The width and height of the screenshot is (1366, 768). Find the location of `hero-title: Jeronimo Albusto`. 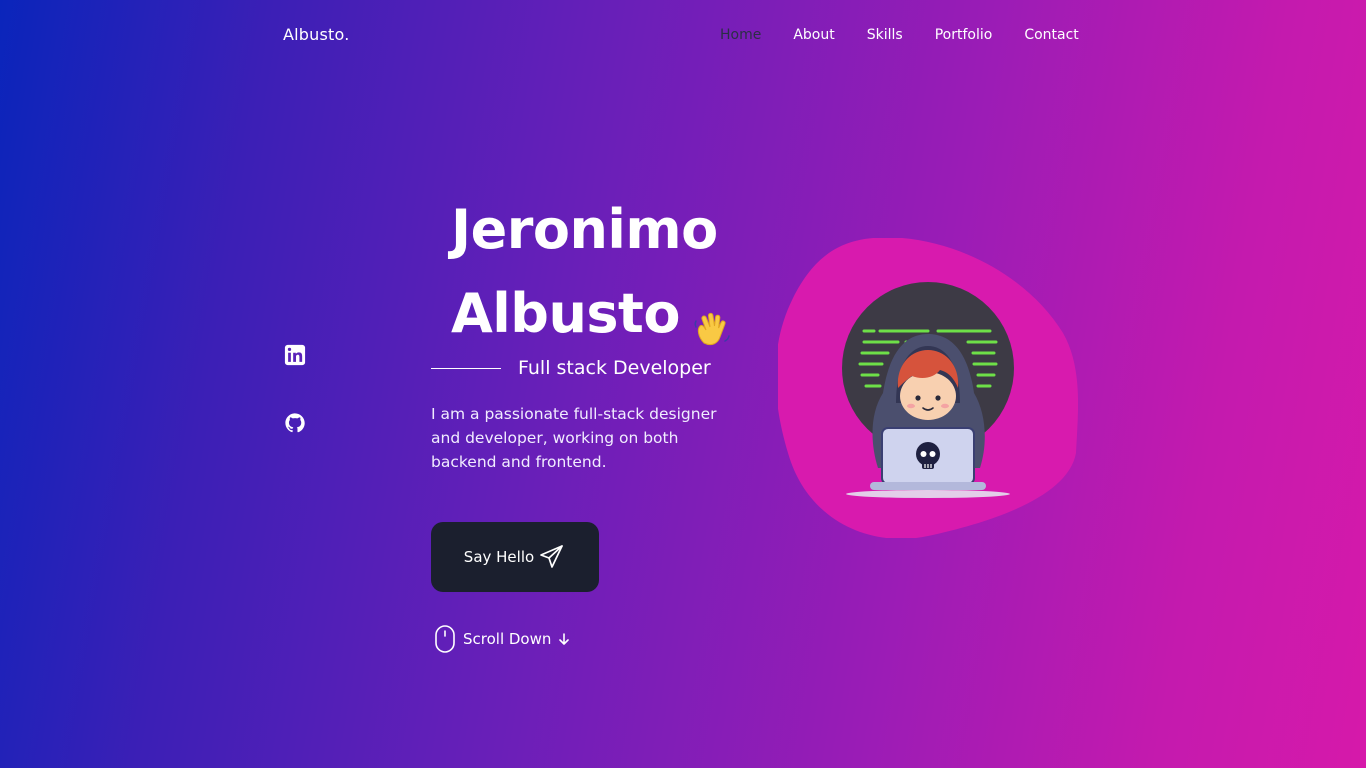

hero-title: Jeronimo Albusto is located at coordinates (591, 272).